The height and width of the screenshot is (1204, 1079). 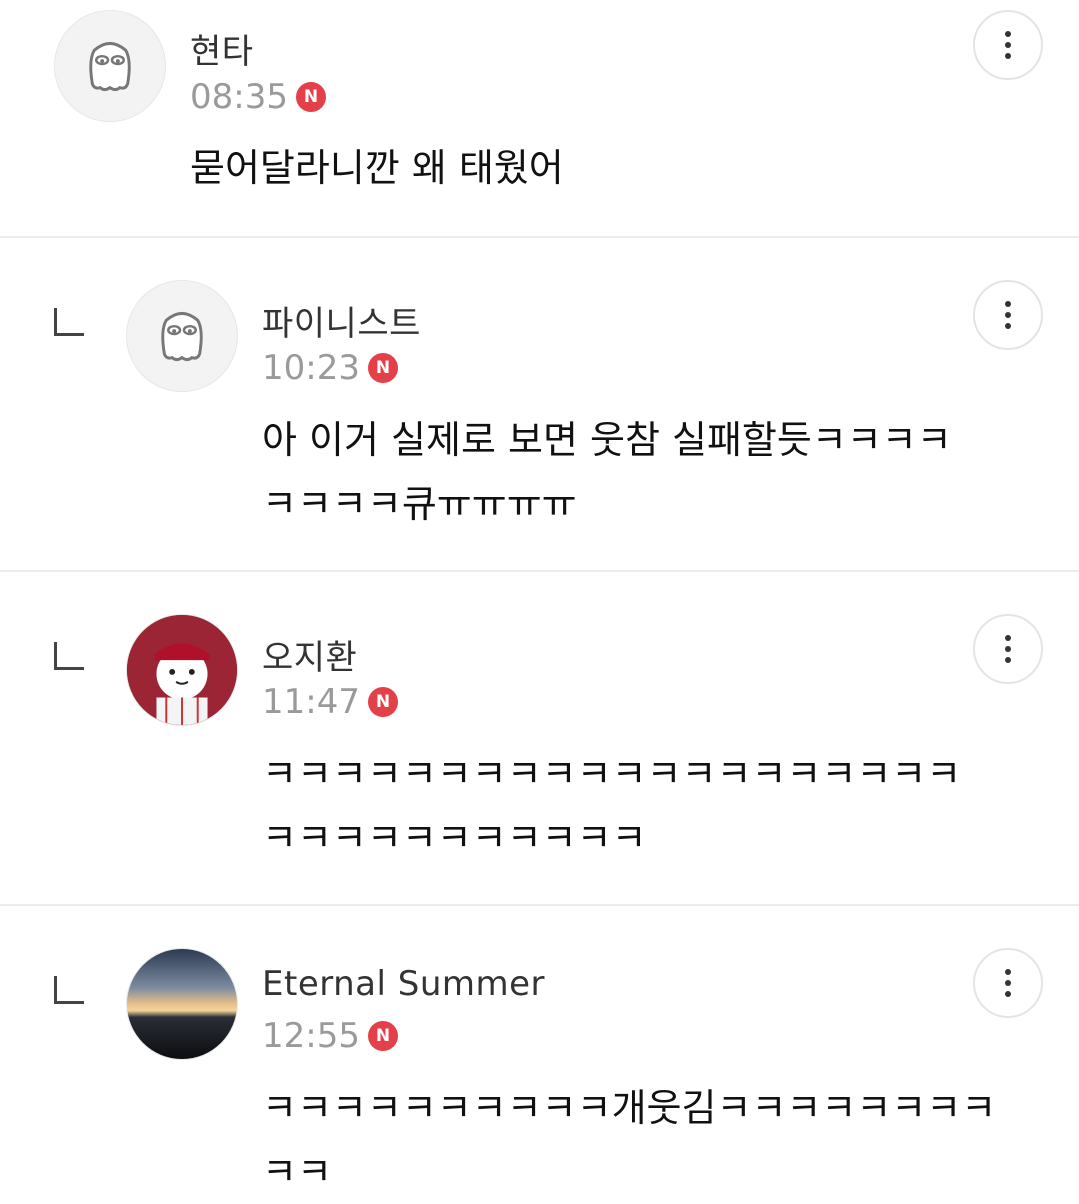 What do you see at coordinates (612, 806) in the screenshot?
I see `comment-text: ㅋㅋㅋㅋㅋㅋㅋㅋㅋㅋㅋㅋㅋㅋㅋㅋㅋㅋㅋㅋㅋㅋㅋㅋㅋㅋㅋㅋㅋㅋㅋ` at bounding box center [612, 806].